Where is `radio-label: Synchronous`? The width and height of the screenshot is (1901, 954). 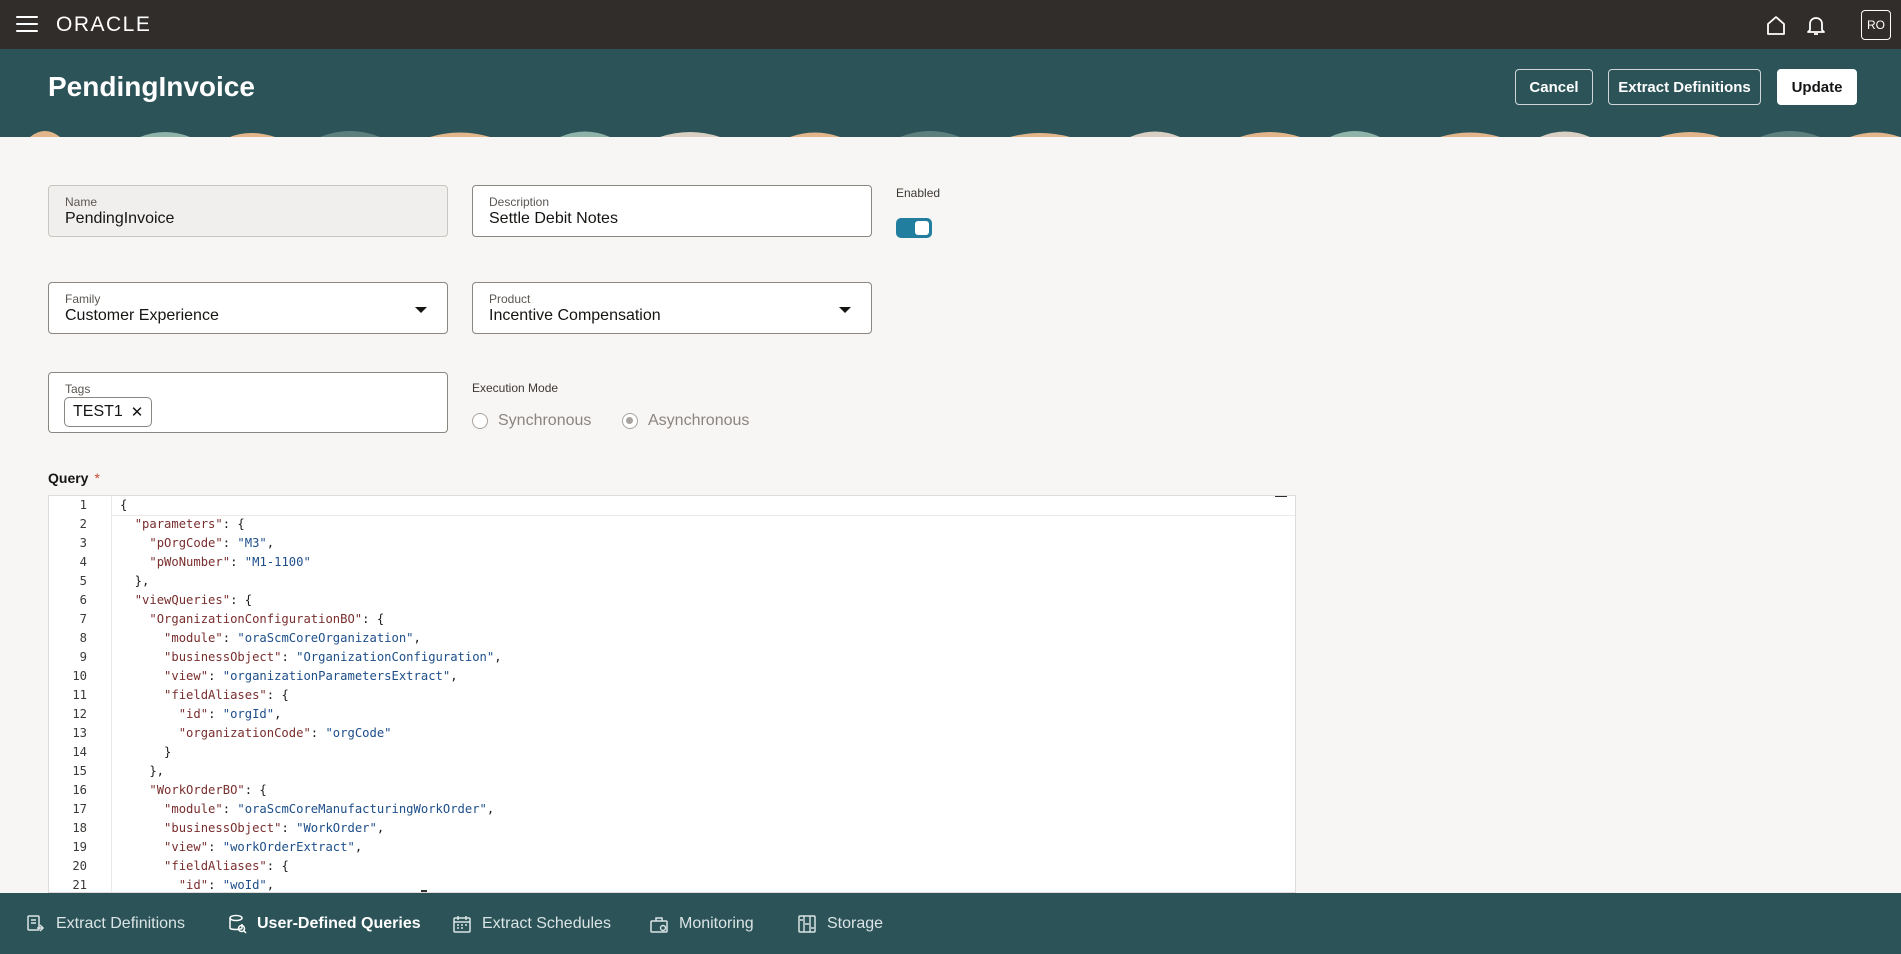
radio-label: Synchronous is located at coordinates (545, 420).